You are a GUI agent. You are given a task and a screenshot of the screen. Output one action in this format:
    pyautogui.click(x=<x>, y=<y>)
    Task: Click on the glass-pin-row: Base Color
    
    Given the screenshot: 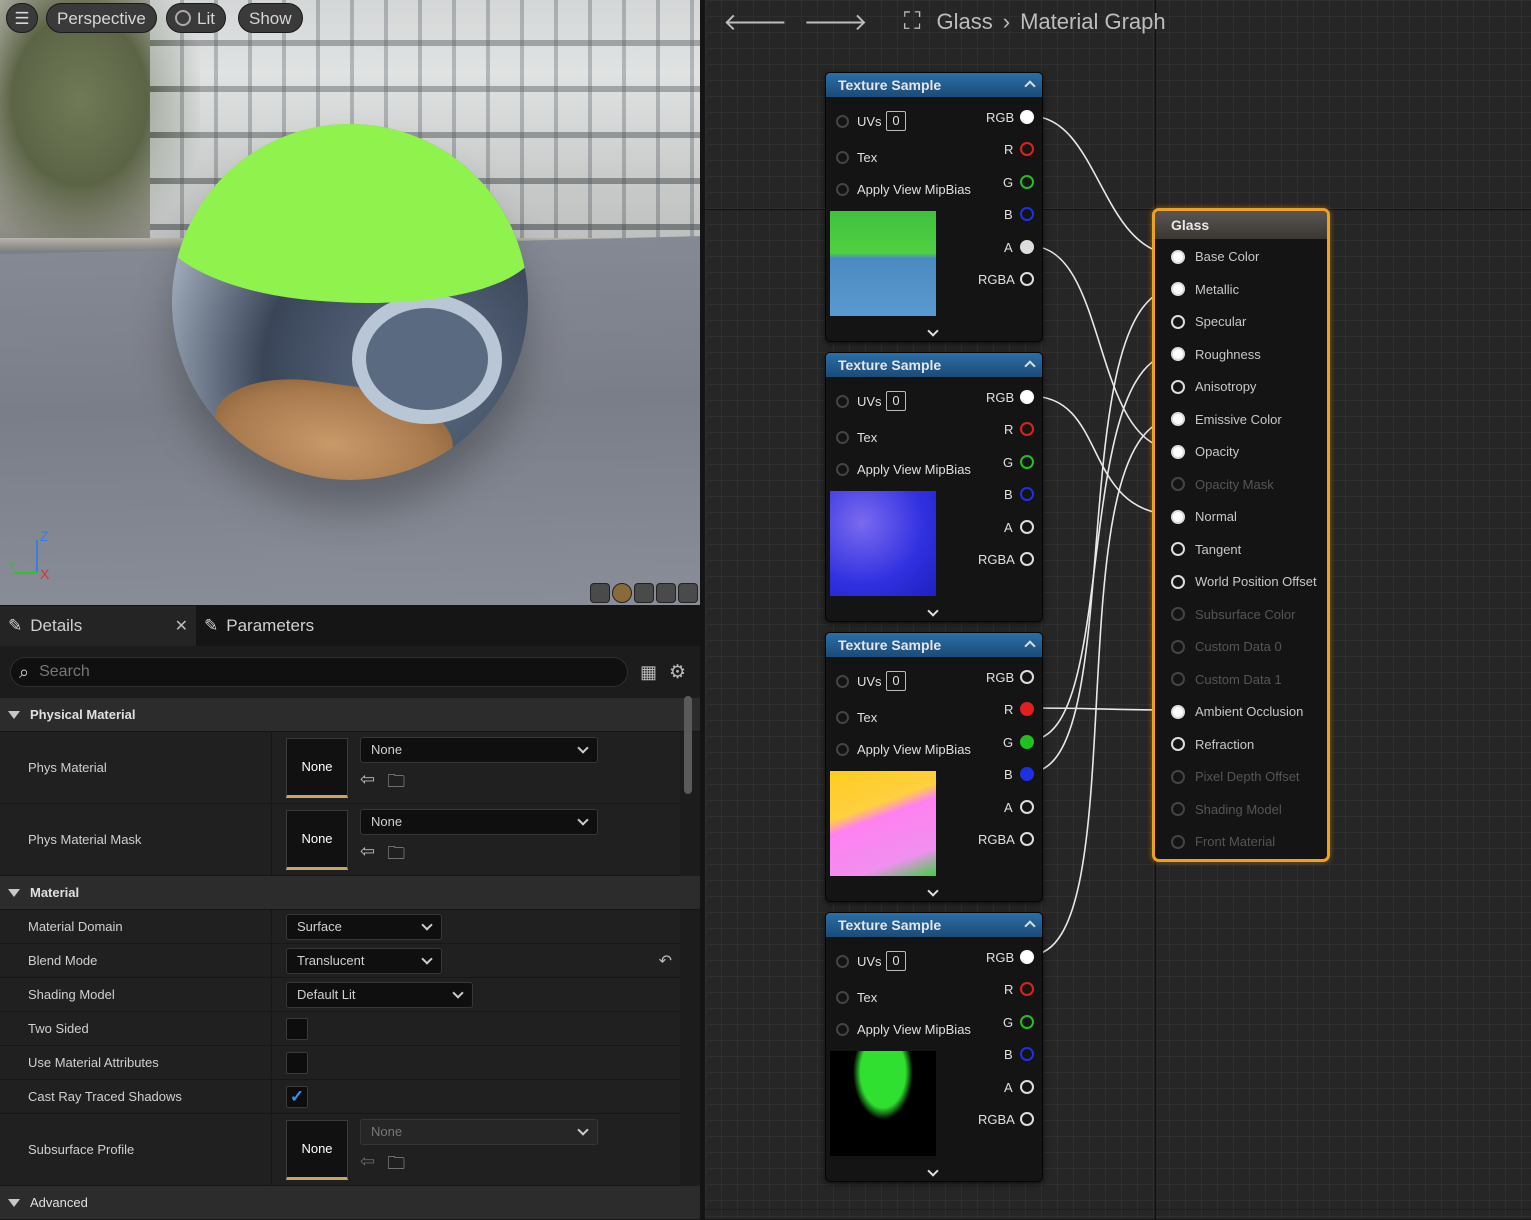 What is the action you would take?
    pyautogui.click(x=1215, y=256)
    